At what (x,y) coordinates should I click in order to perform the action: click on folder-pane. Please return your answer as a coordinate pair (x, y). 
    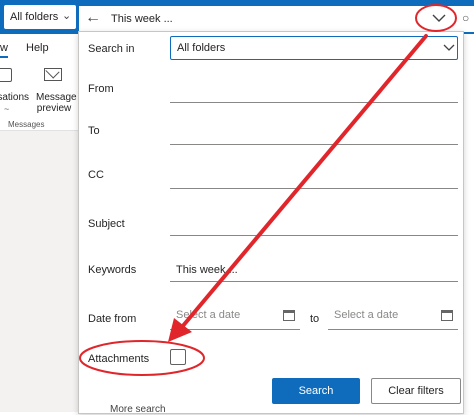
    Looking at the image, I should click on (39, 271).